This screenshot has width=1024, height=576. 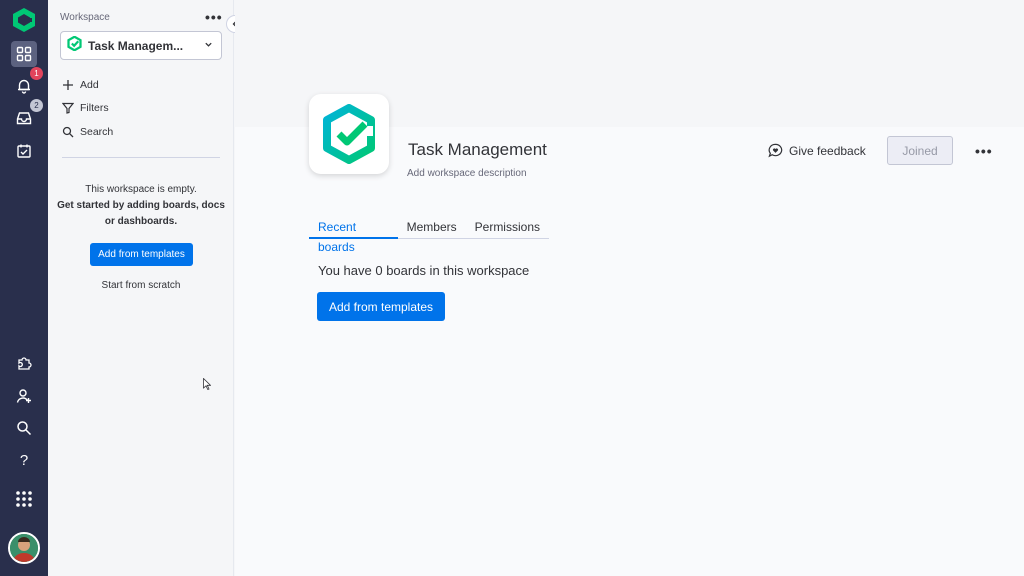 What do you see at coordinates (424, 270) in the screenshot?
I see `boards-count-message: You have 0 boards in this workspace` at bounding box center [424, 270].